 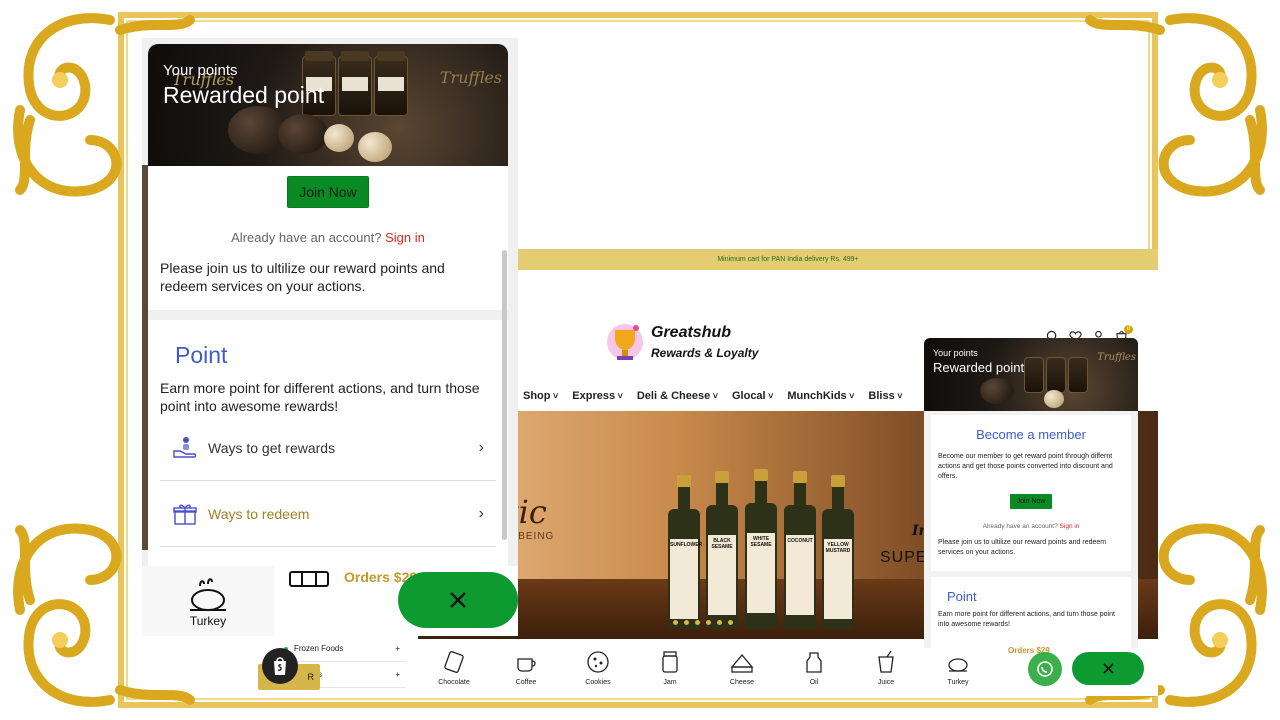 I want to click on shopify-bag-icon, so click(x=280, y=666).